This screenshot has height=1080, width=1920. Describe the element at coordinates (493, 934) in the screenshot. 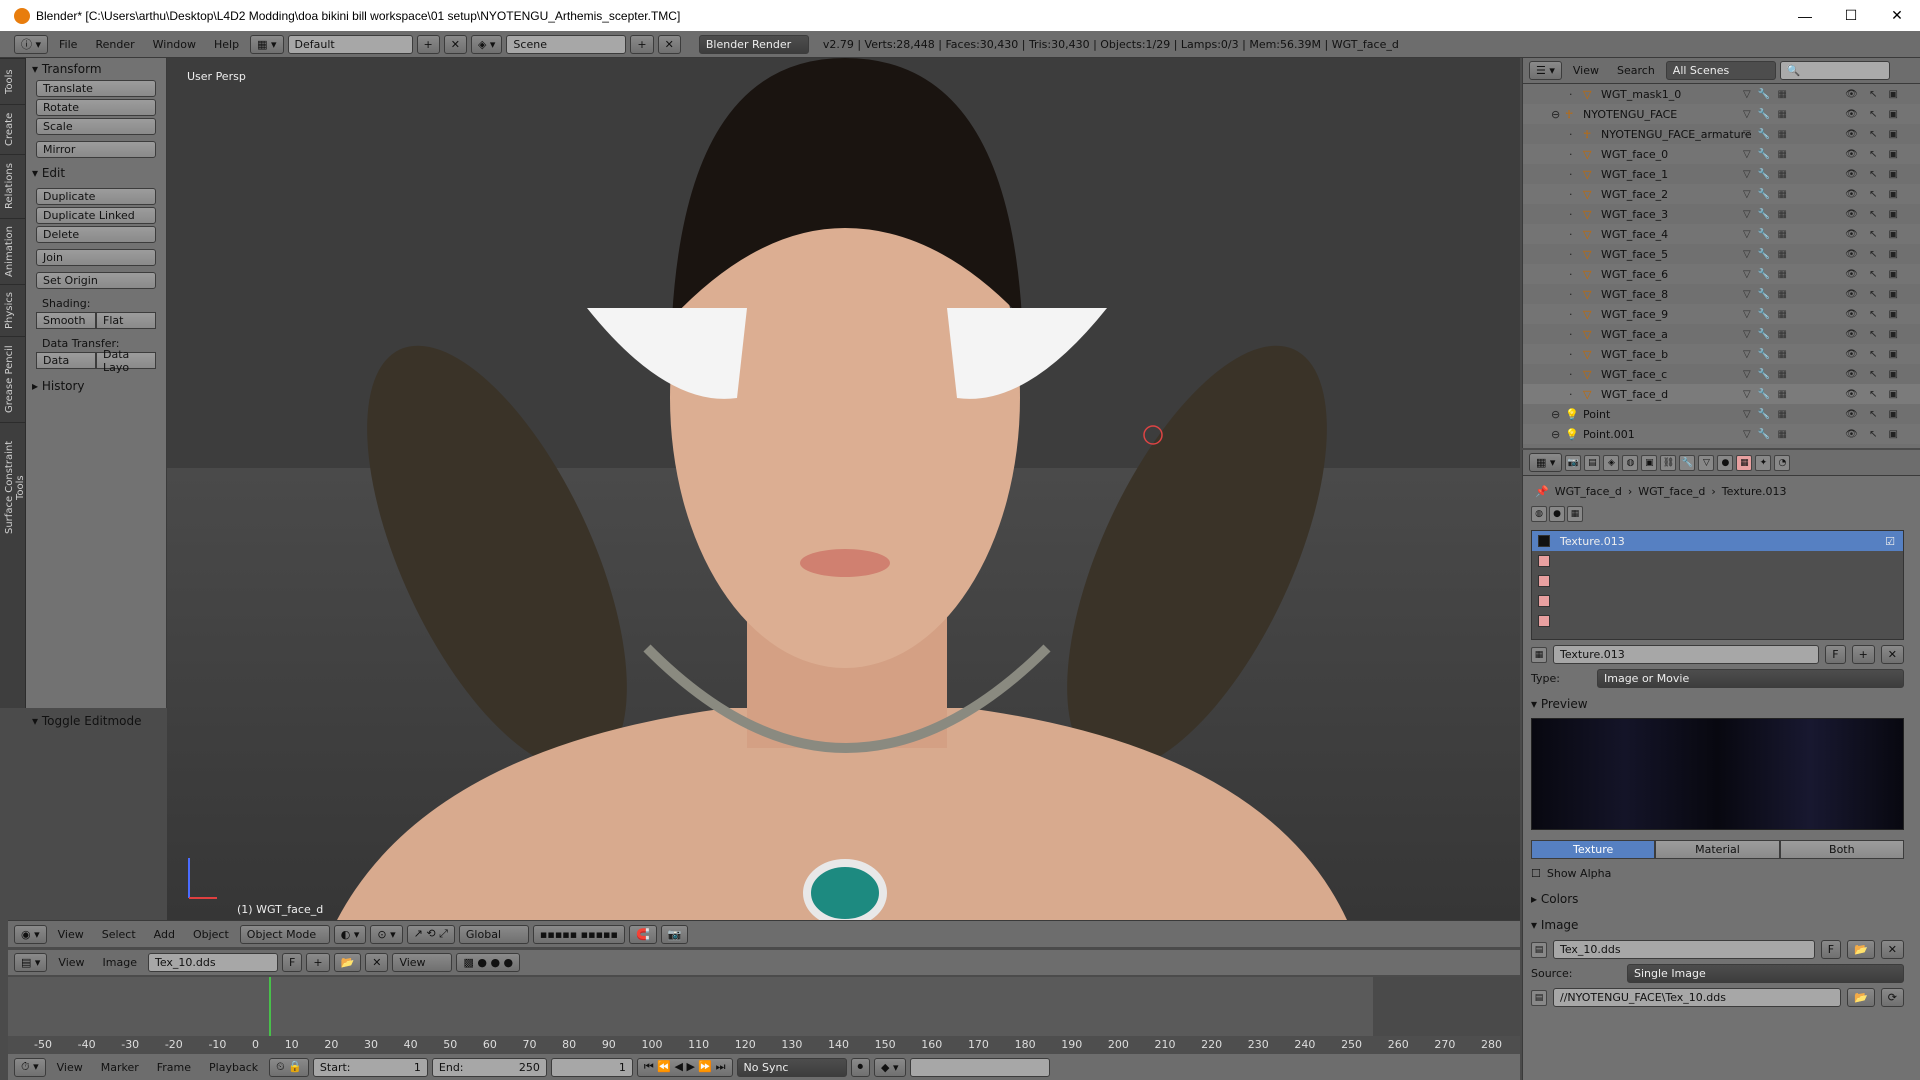

I see `orientation-select: Global` at that location.